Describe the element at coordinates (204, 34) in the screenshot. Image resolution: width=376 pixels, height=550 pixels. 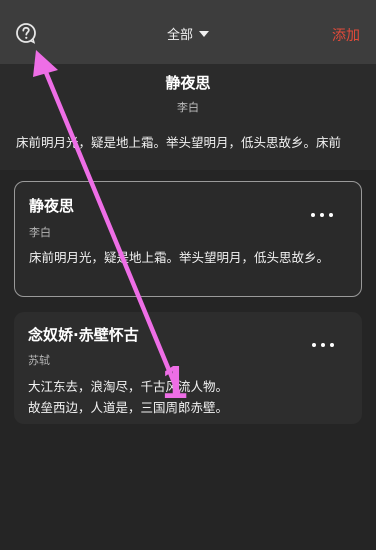
I see `caret-down-icon` at that location.